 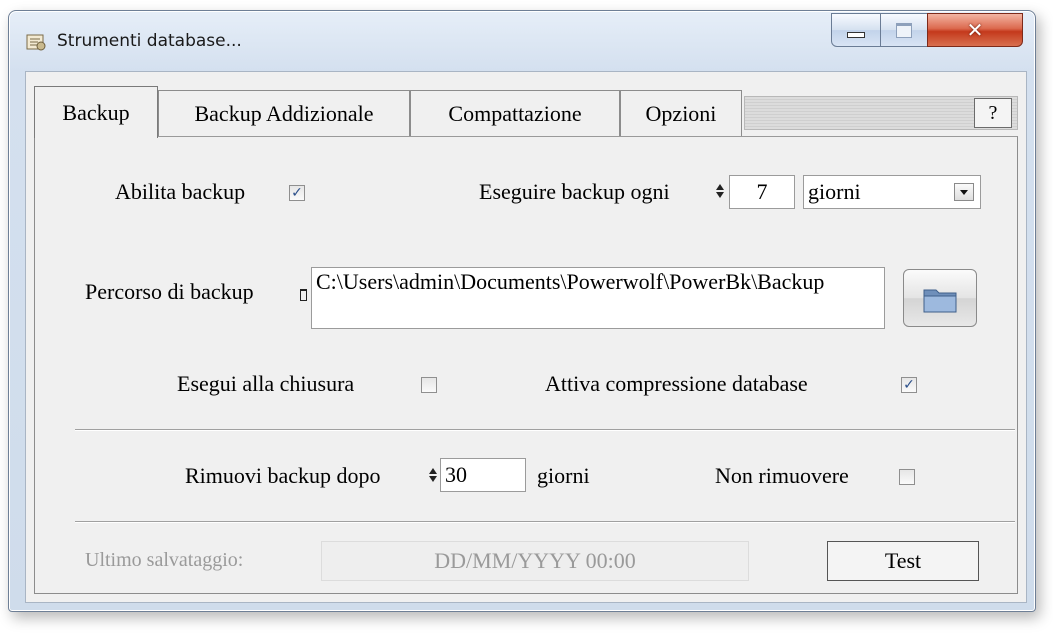 What do you see at coordinates (433, 475) in the screenshot?
I see `remove-after-spinner` at bounding box center [433, 475].